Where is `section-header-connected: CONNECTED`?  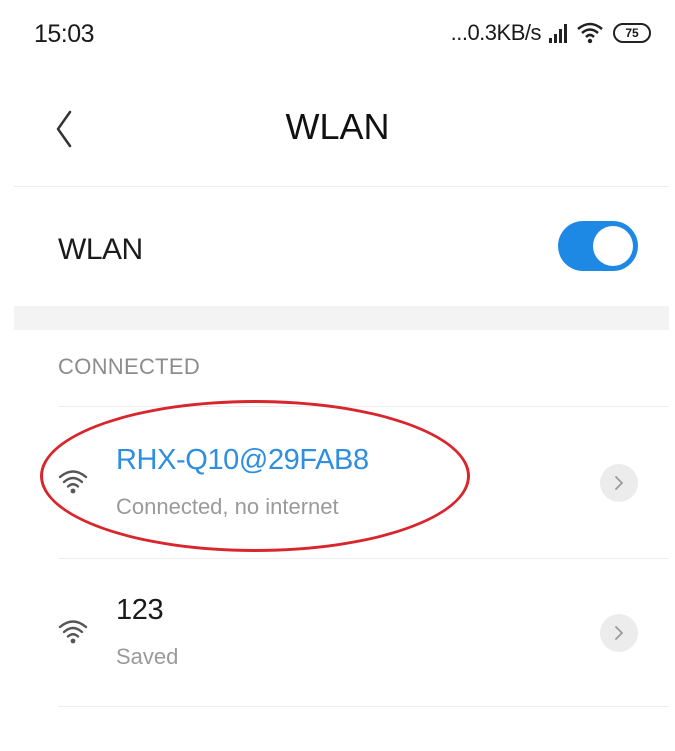
section-header-connected: CONNECTED is located at coordinates (129, 366).